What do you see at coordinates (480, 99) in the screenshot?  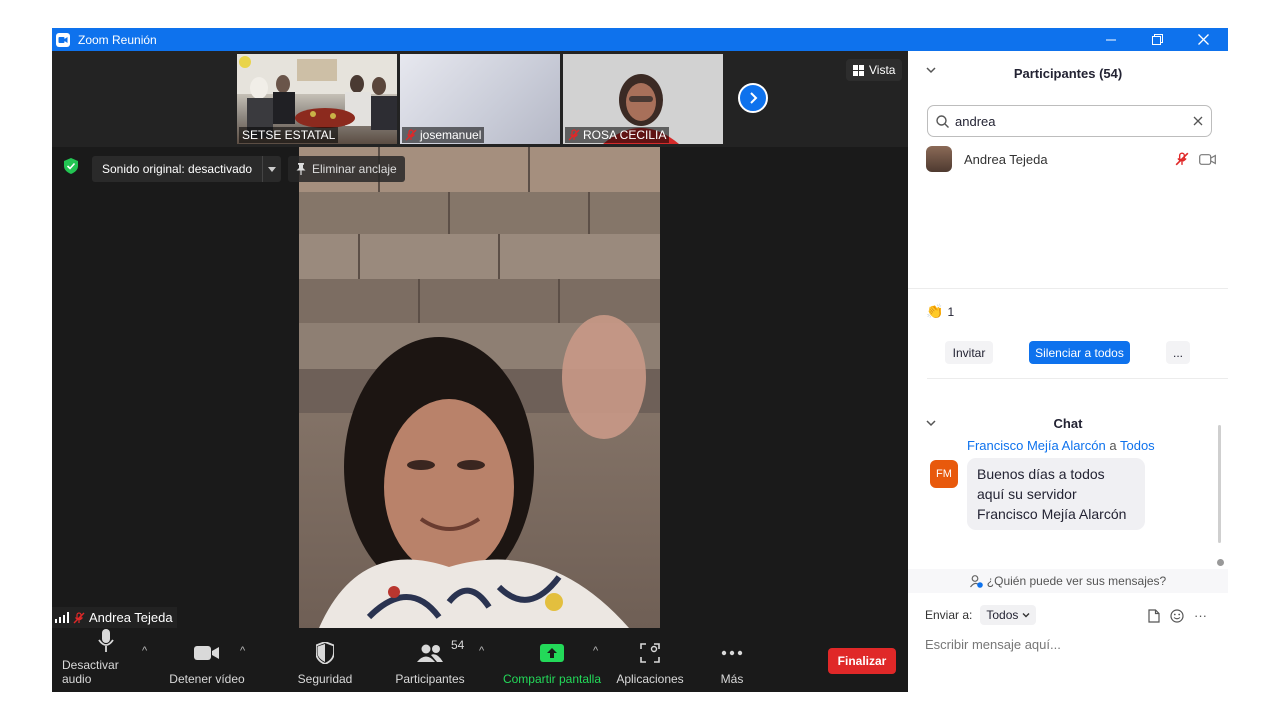 I see `thumbnail-josemanuel: josemanuel` at bounding box center [480, 99].